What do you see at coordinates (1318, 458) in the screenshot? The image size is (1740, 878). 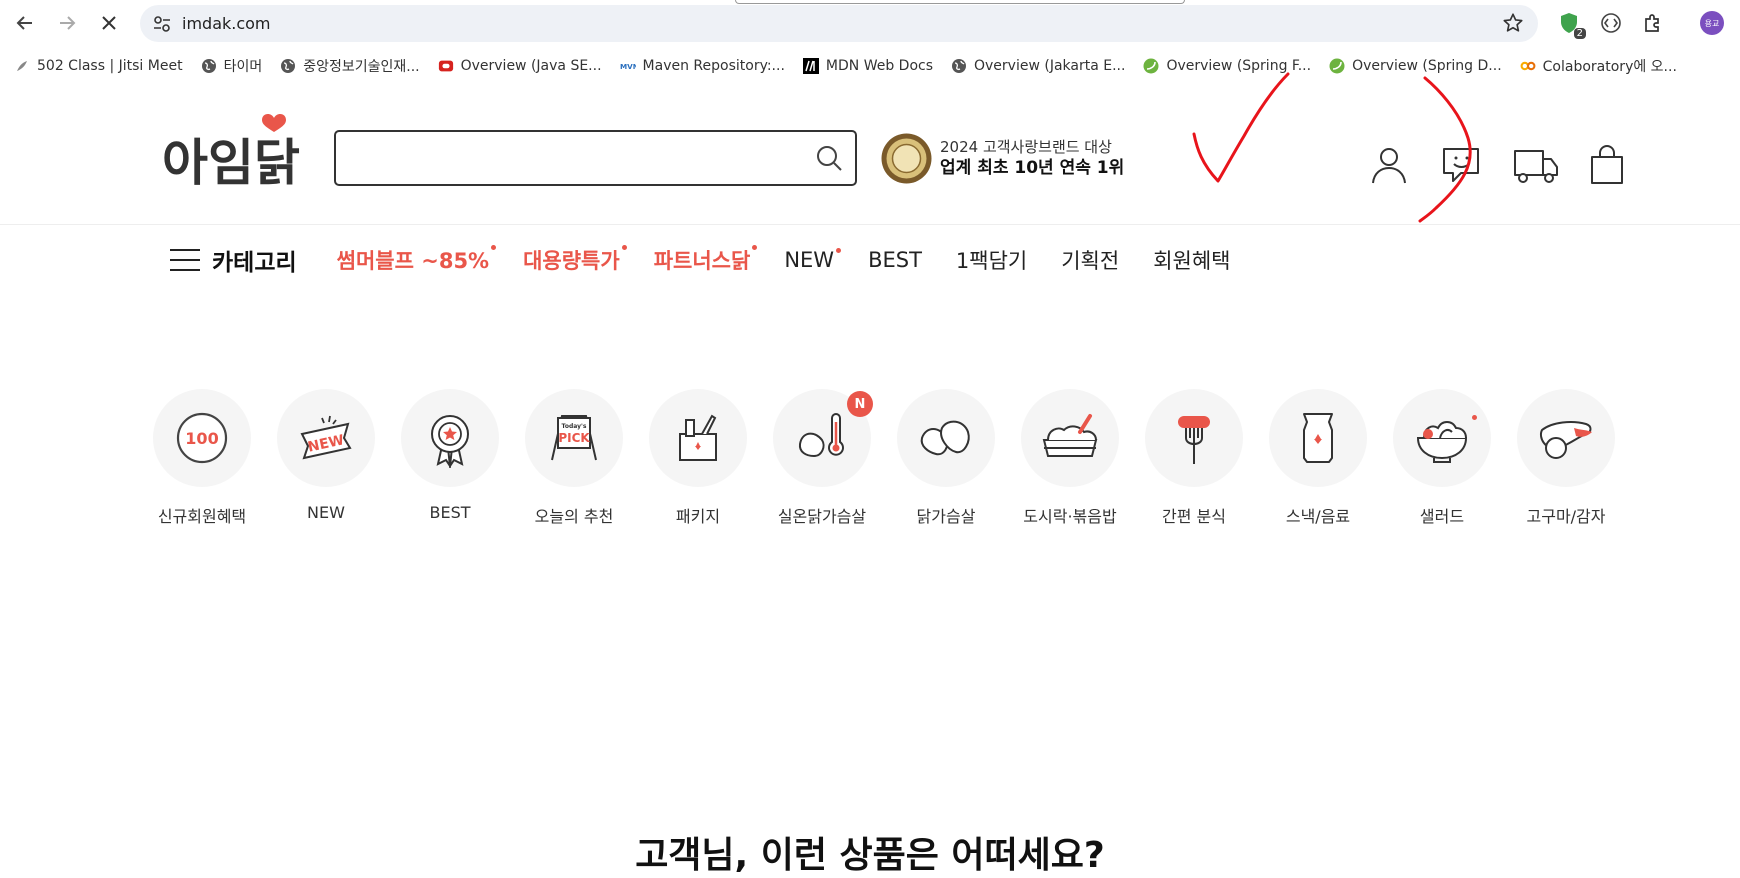 I see `quick-category-item: 스낵/음료` at bounding box center [1318, 458].